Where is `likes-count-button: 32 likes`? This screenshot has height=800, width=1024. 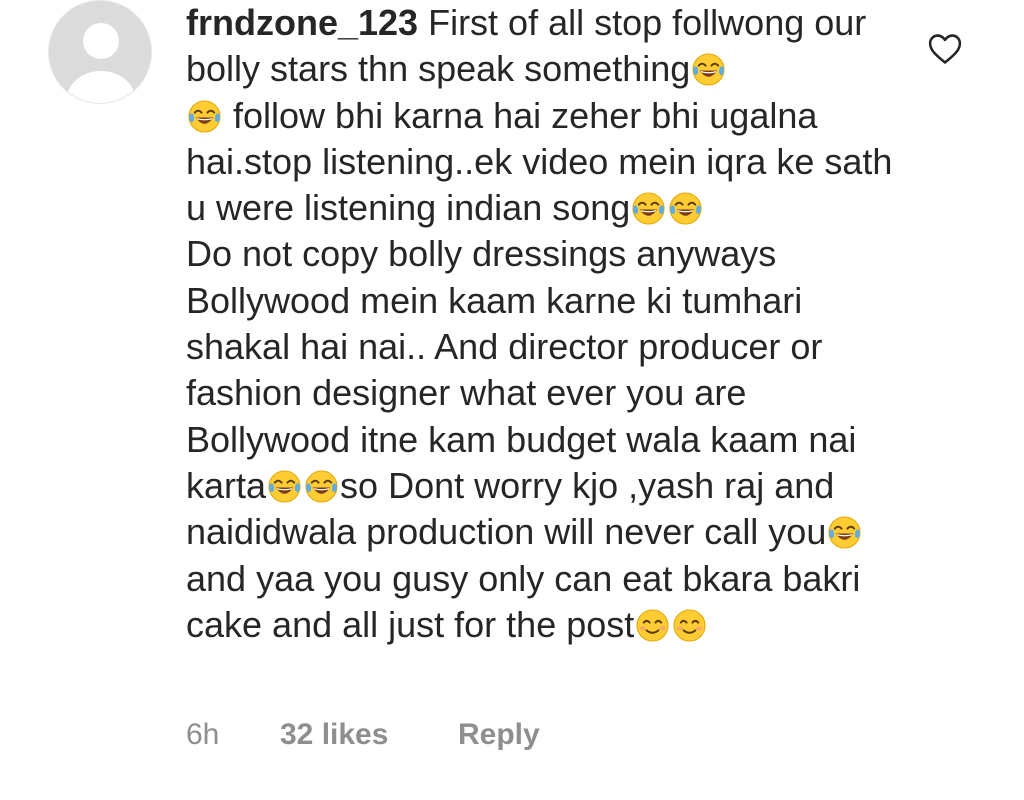
likes-count-button: 32 likes is located at coordinates (369, 735).